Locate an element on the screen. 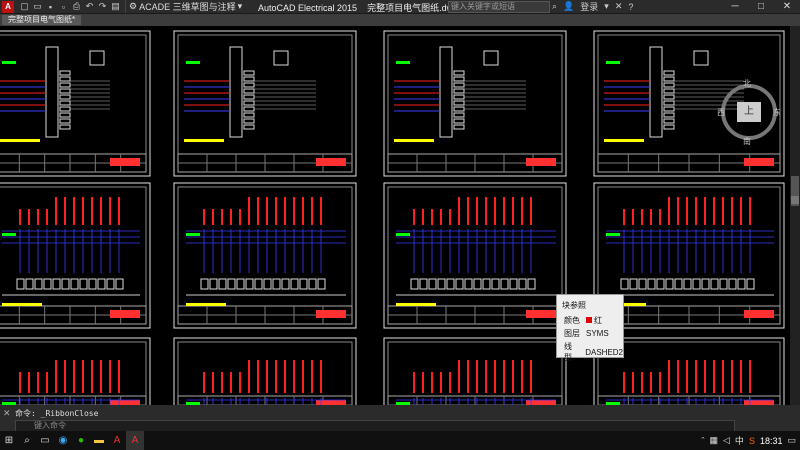  compass-east: 东 is located at coordinates (777, 112).